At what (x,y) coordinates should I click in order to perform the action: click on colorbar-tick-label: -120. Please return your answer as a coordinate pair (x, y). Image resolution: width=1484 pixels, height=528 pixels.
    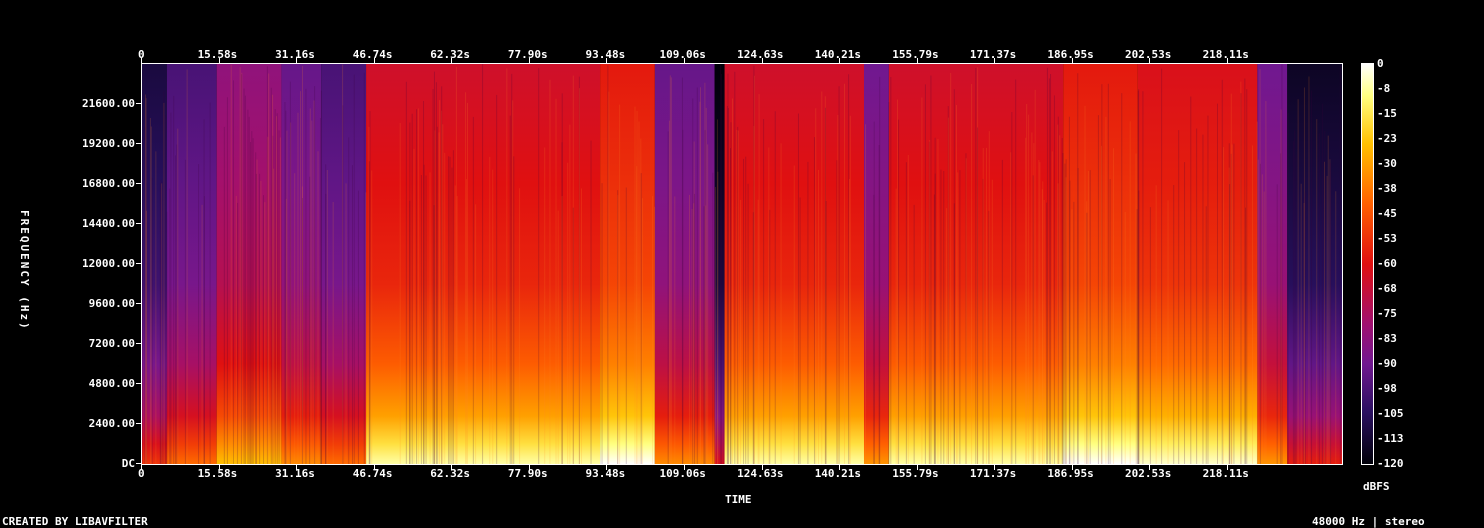
    Looking at the image, I should click on (1390, 463).